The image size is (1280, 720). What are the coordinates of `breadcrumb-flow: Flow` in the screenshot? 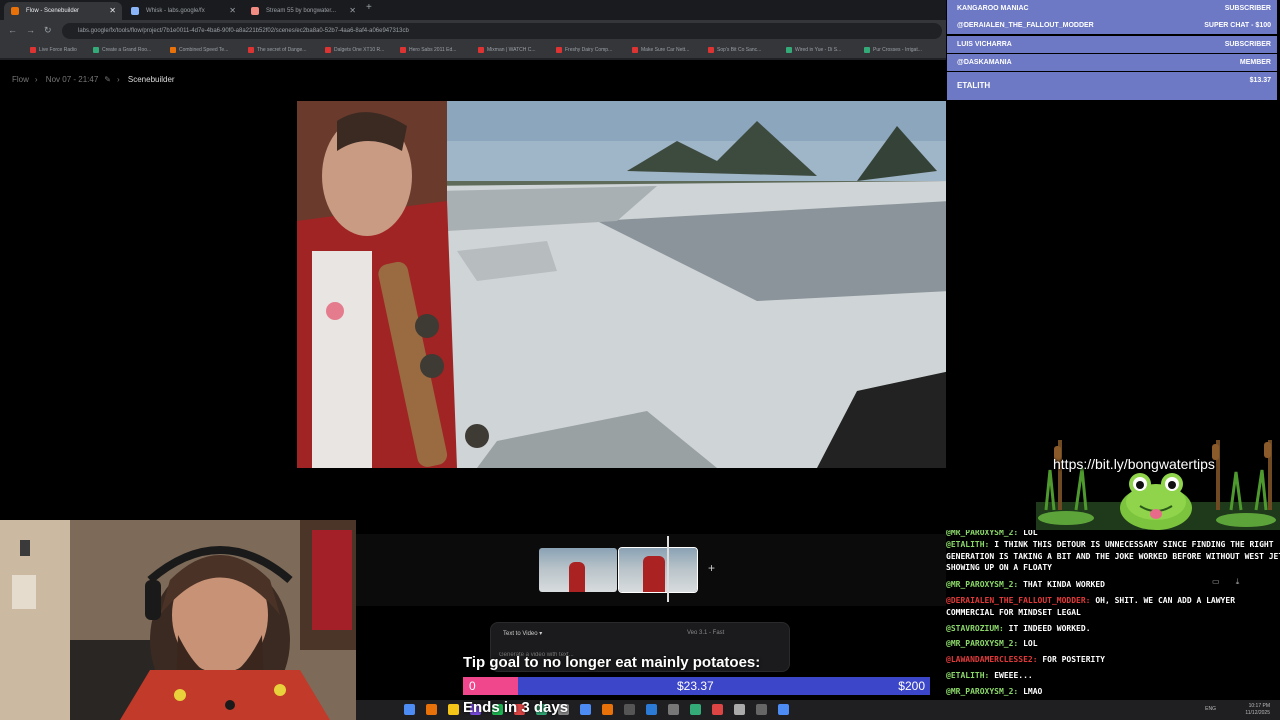 It's located at (20, 79).